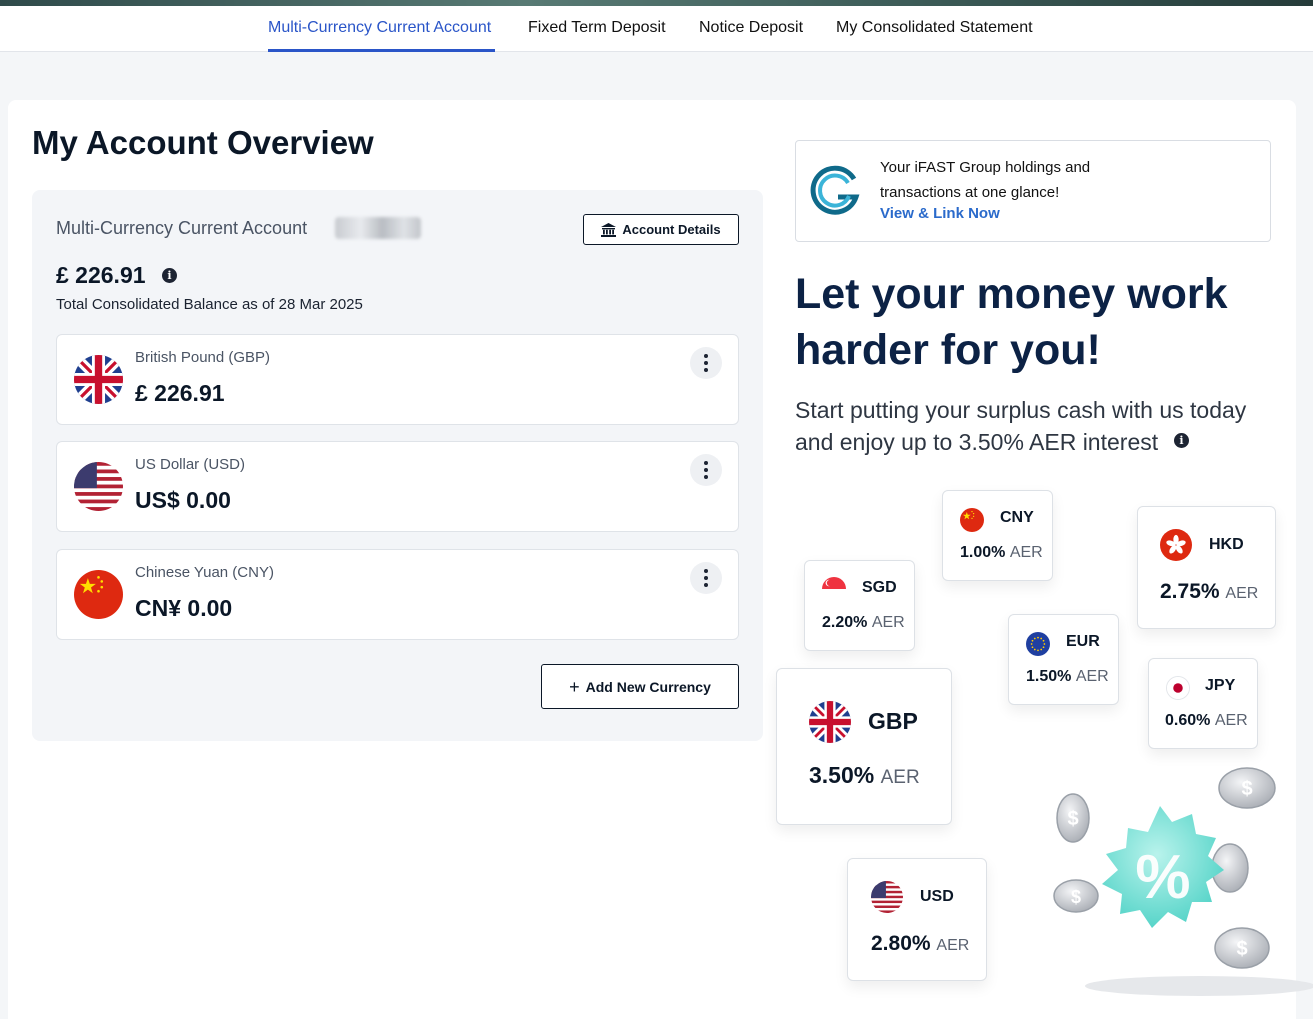 The height and width of the screenshot is (1019, 1313). I want to click on active-tab-indicator, so click(381, 50).